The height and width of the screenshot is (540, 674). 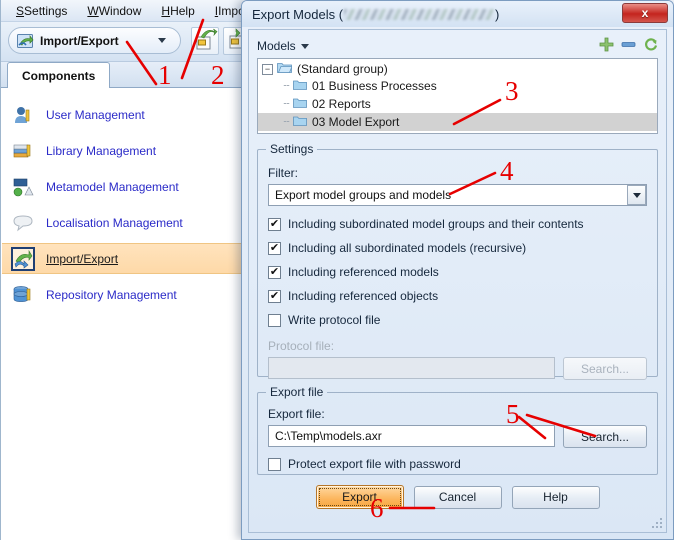 I want to click on menu-label-help: Help, so click(x=182, y=10).